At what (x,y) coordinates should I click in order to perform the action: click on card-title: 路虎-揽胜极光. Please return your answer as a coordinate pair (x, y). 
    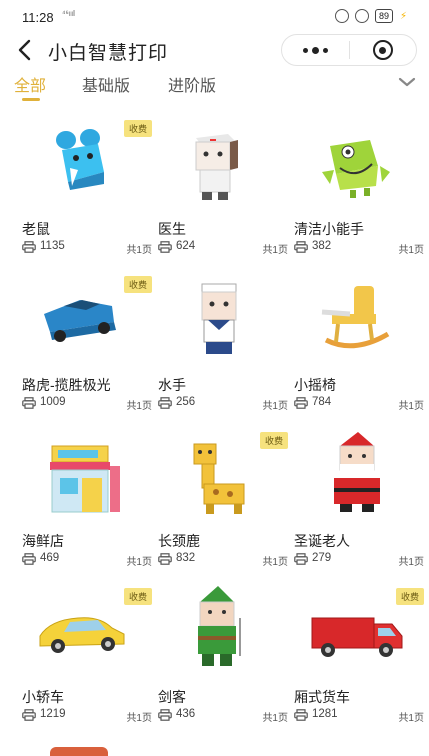
    Looking at the image, I should click on (66, 385).